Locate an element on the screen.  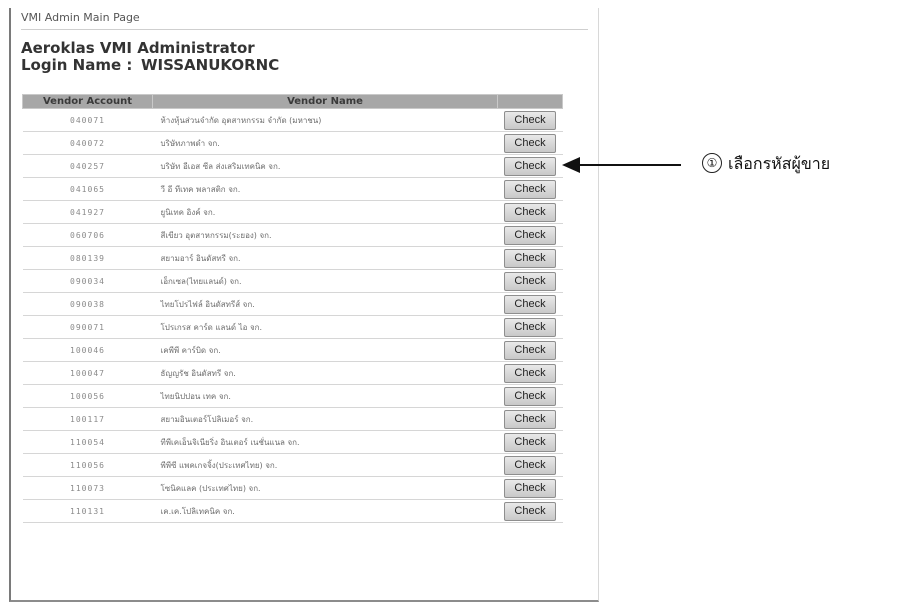
table-row: 100047 ธัญญรัช อินดัสทรี จก. Check is located at coordinates (292, 373).